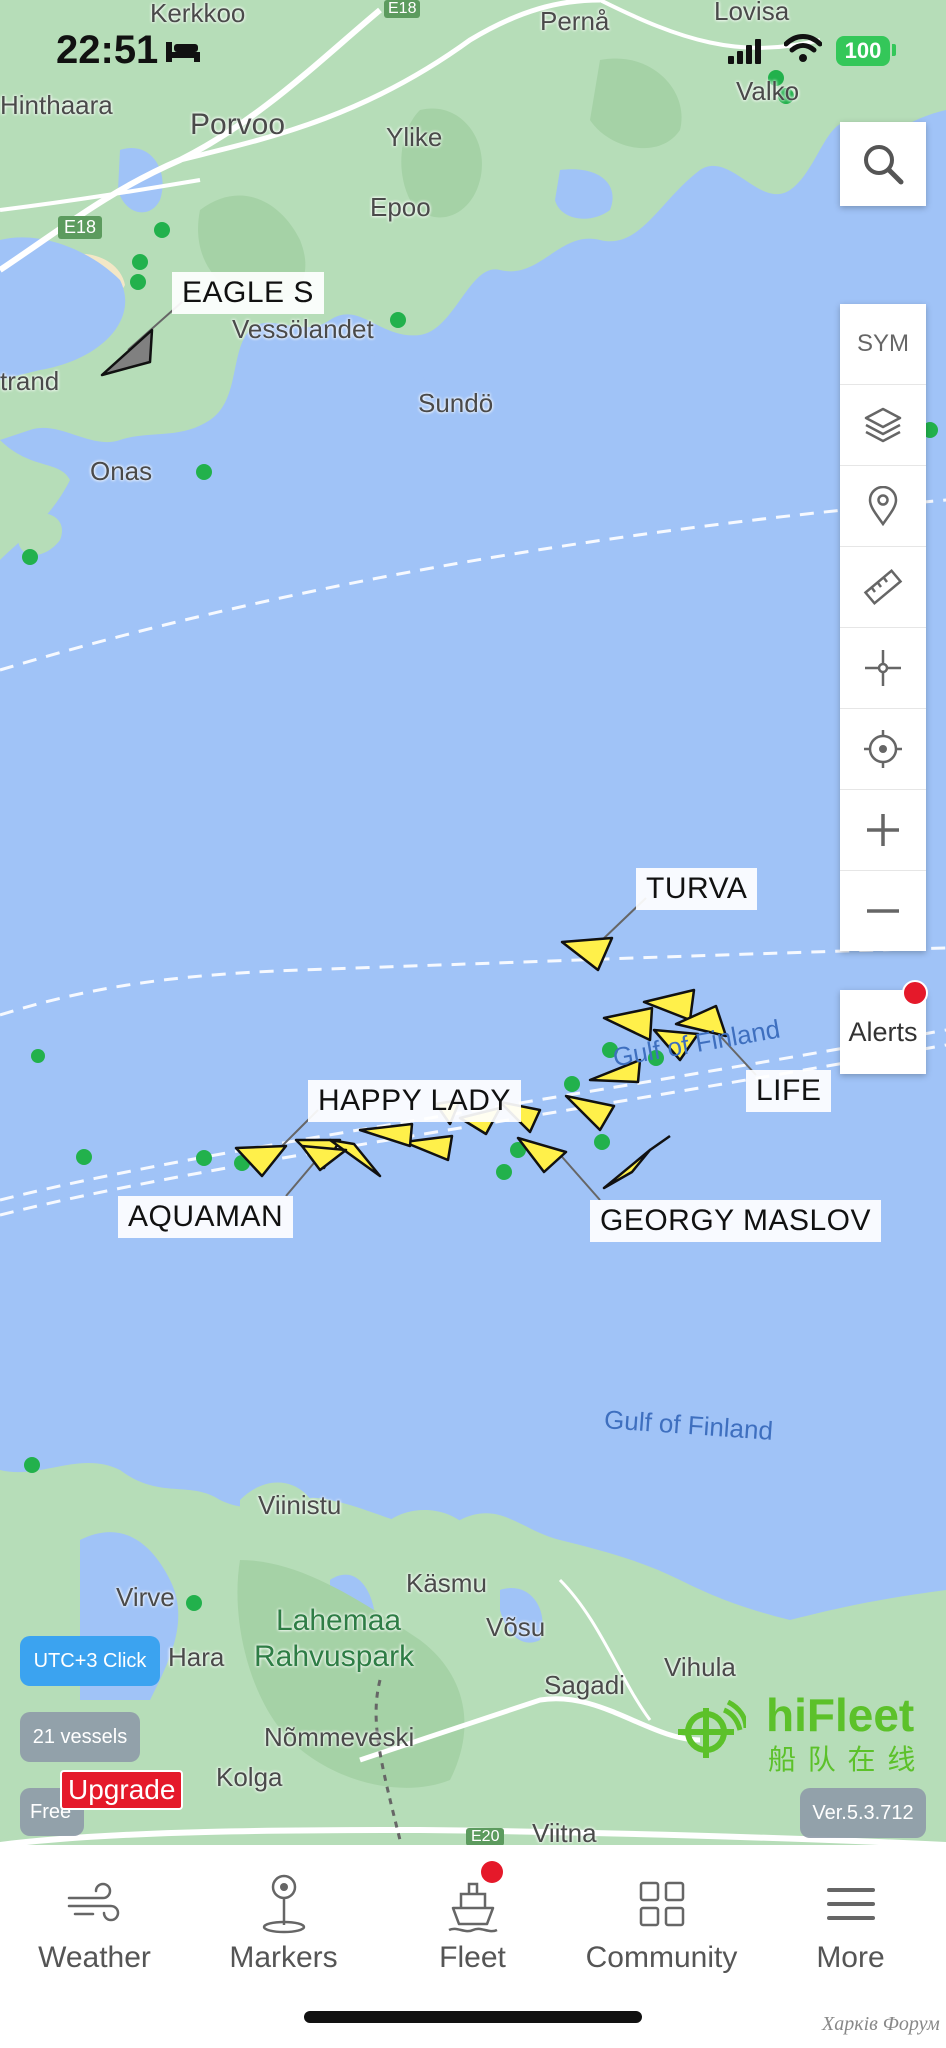  What do you see at coordinates (334, 1656) in the screenshot?
I see `park-label: Rahvuspark` at bounding box center [334, 1656].